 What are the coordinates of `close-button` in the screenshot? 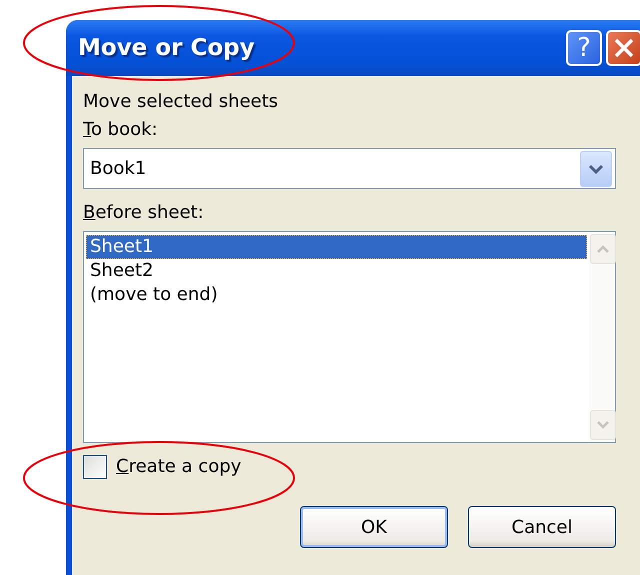 It's located at (623, 48).